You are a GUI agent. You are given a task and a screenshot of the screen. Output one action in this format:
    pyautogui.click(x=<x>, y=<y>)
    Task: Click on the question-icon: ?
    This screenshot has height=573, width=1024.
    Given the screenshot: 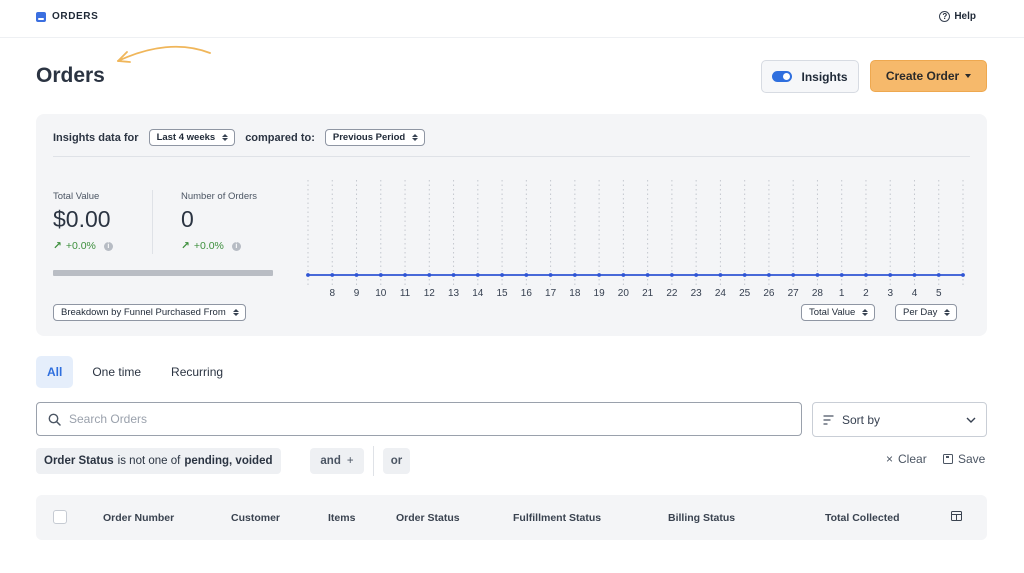 What is the action you would take?
    pyautogui.click(x=945, y=16)
    